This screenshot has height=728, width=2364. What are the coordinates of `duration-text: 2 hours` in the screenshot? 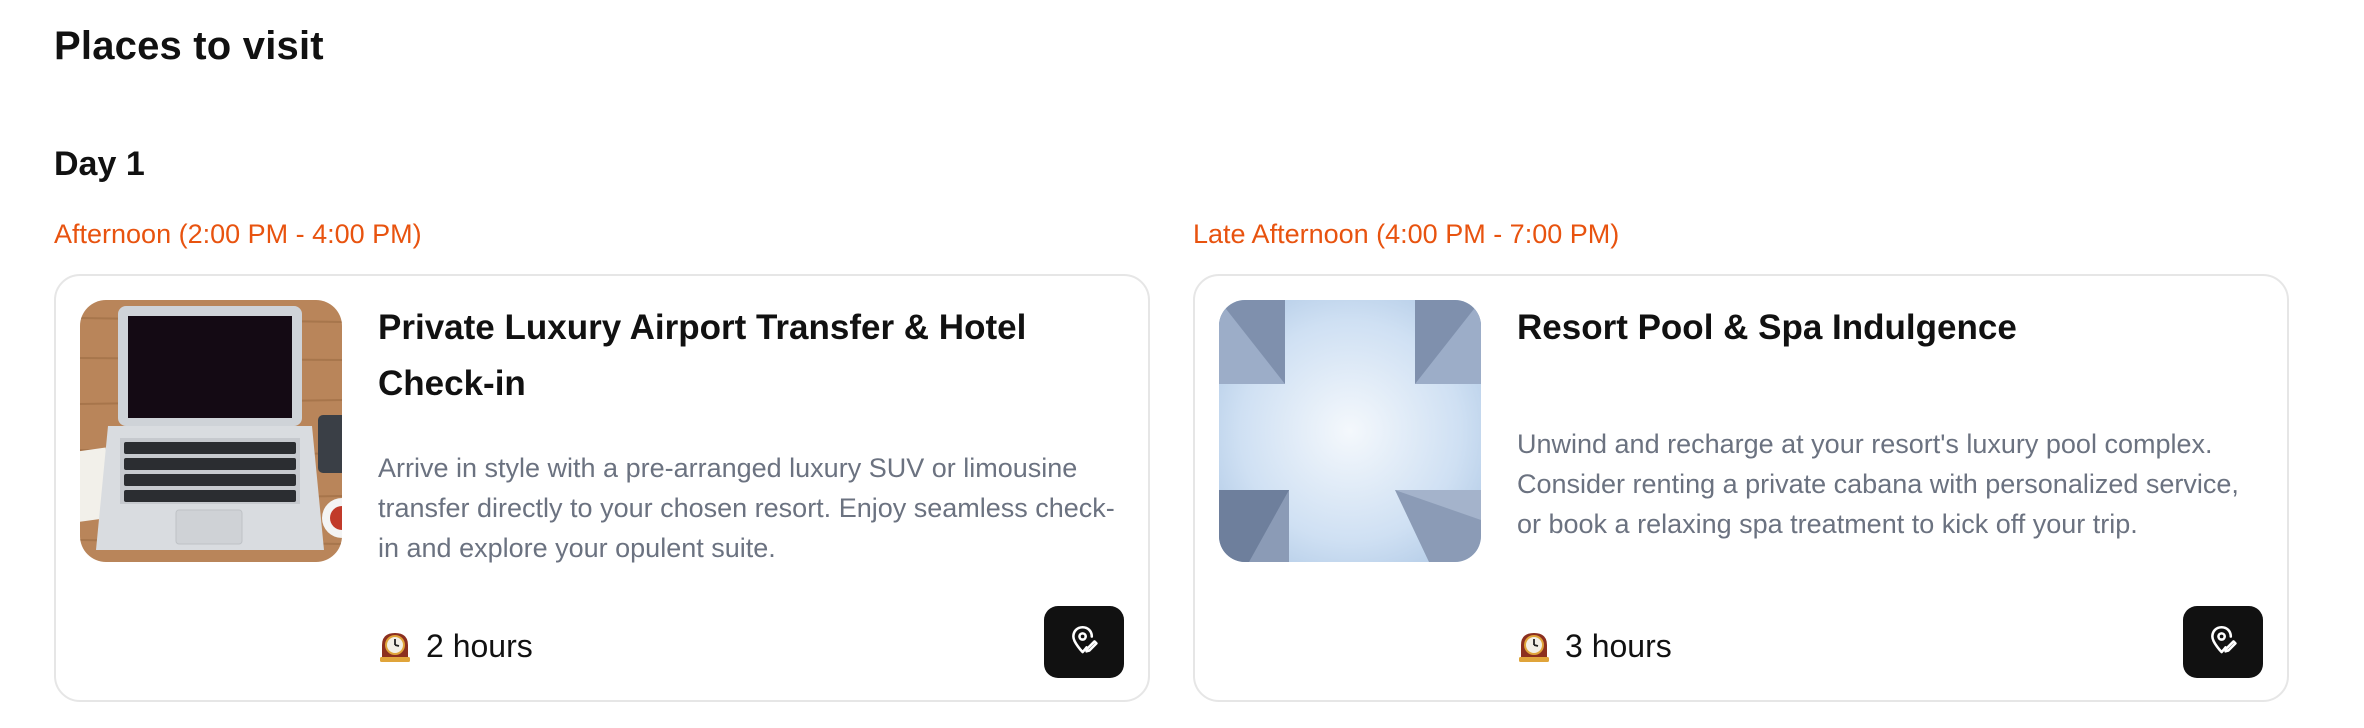 It's located at (479, 646).